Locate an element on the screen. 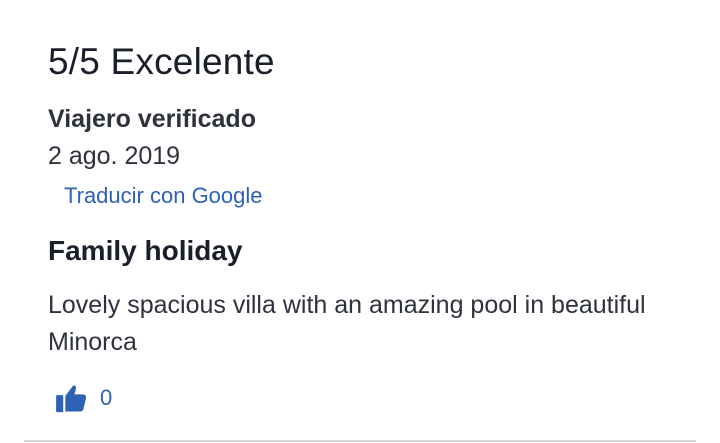  divider is located at coordinates (360, 441).